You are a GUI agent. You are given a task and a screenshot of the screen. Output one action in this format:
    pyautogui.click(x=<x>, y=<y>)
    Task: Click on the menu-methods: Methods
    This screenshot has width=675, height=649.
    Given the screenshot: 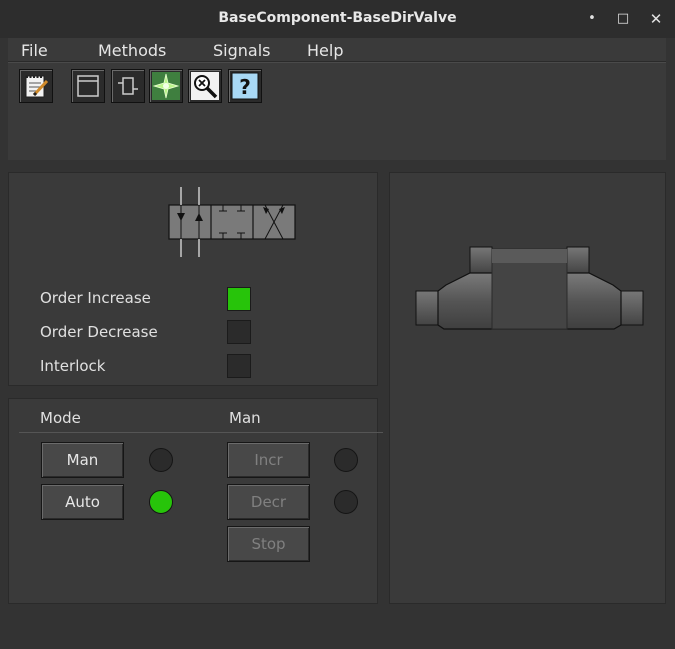 What is the action you would take?
    pyautogui.click(x=132, y=50)
    